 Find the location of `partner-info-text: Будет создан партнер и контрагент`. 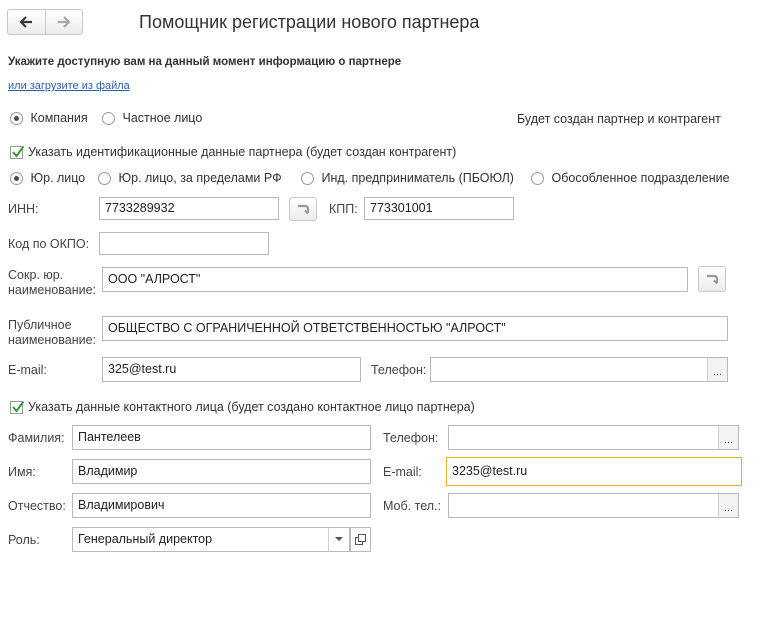

partner-info-text: Будет создан партнер и контрагент is located at coordinates (619, 119).